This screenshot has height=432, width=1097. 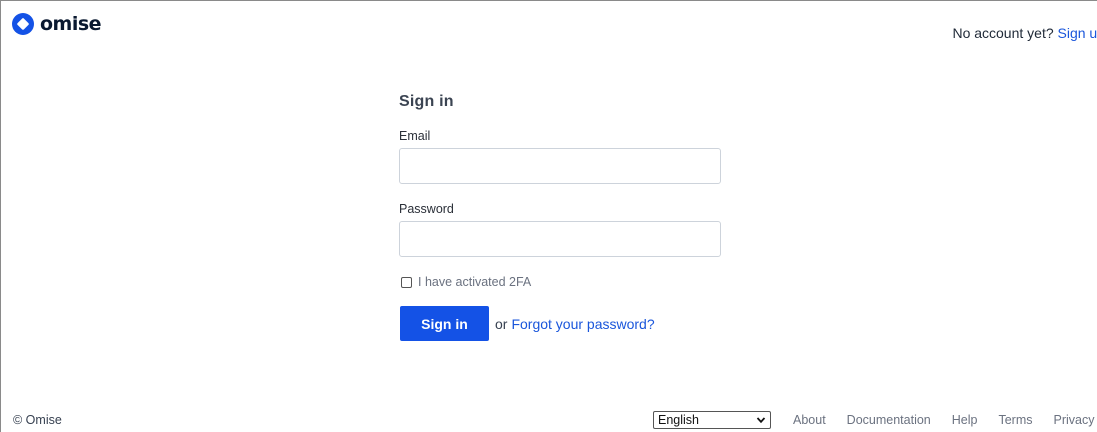 What do you see at coordinates (582, 324) in the screenshot?
I see `forgot-password-link: Forgot your password?` at bounding box center [582, 324].